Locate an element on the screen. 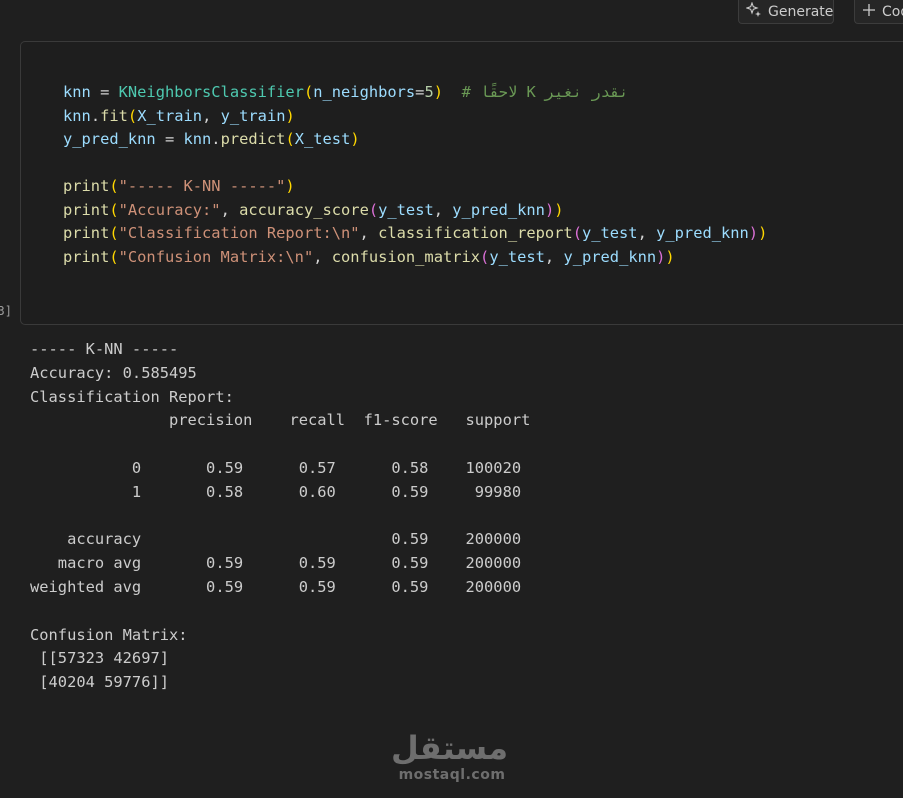 The width and height of the screenshot is (903, 798). code-line: print("----- K-NN -----") is located at coordinates (179, 186).